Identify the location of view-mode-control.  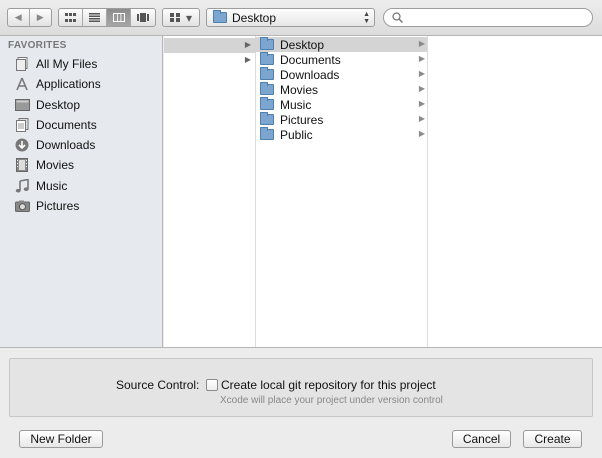
(107, 17).